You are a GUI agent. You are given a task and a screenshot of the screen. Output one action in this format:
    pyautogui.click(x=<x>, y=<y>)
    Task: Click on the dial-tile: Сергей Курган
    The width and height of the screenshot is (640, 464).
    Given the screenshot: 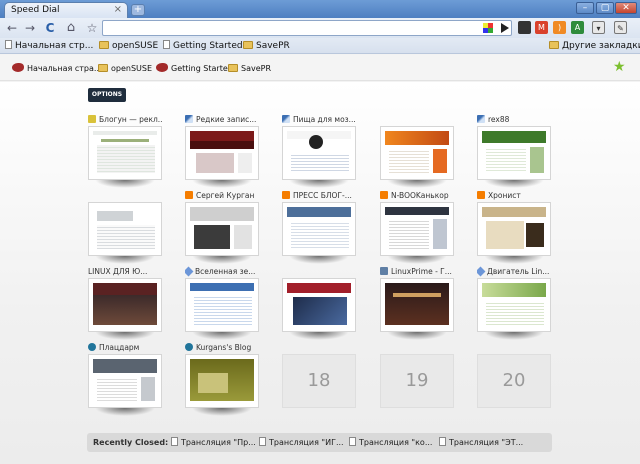 What is the action you would take?
    pyautogui.click(x=222, y=227)
    